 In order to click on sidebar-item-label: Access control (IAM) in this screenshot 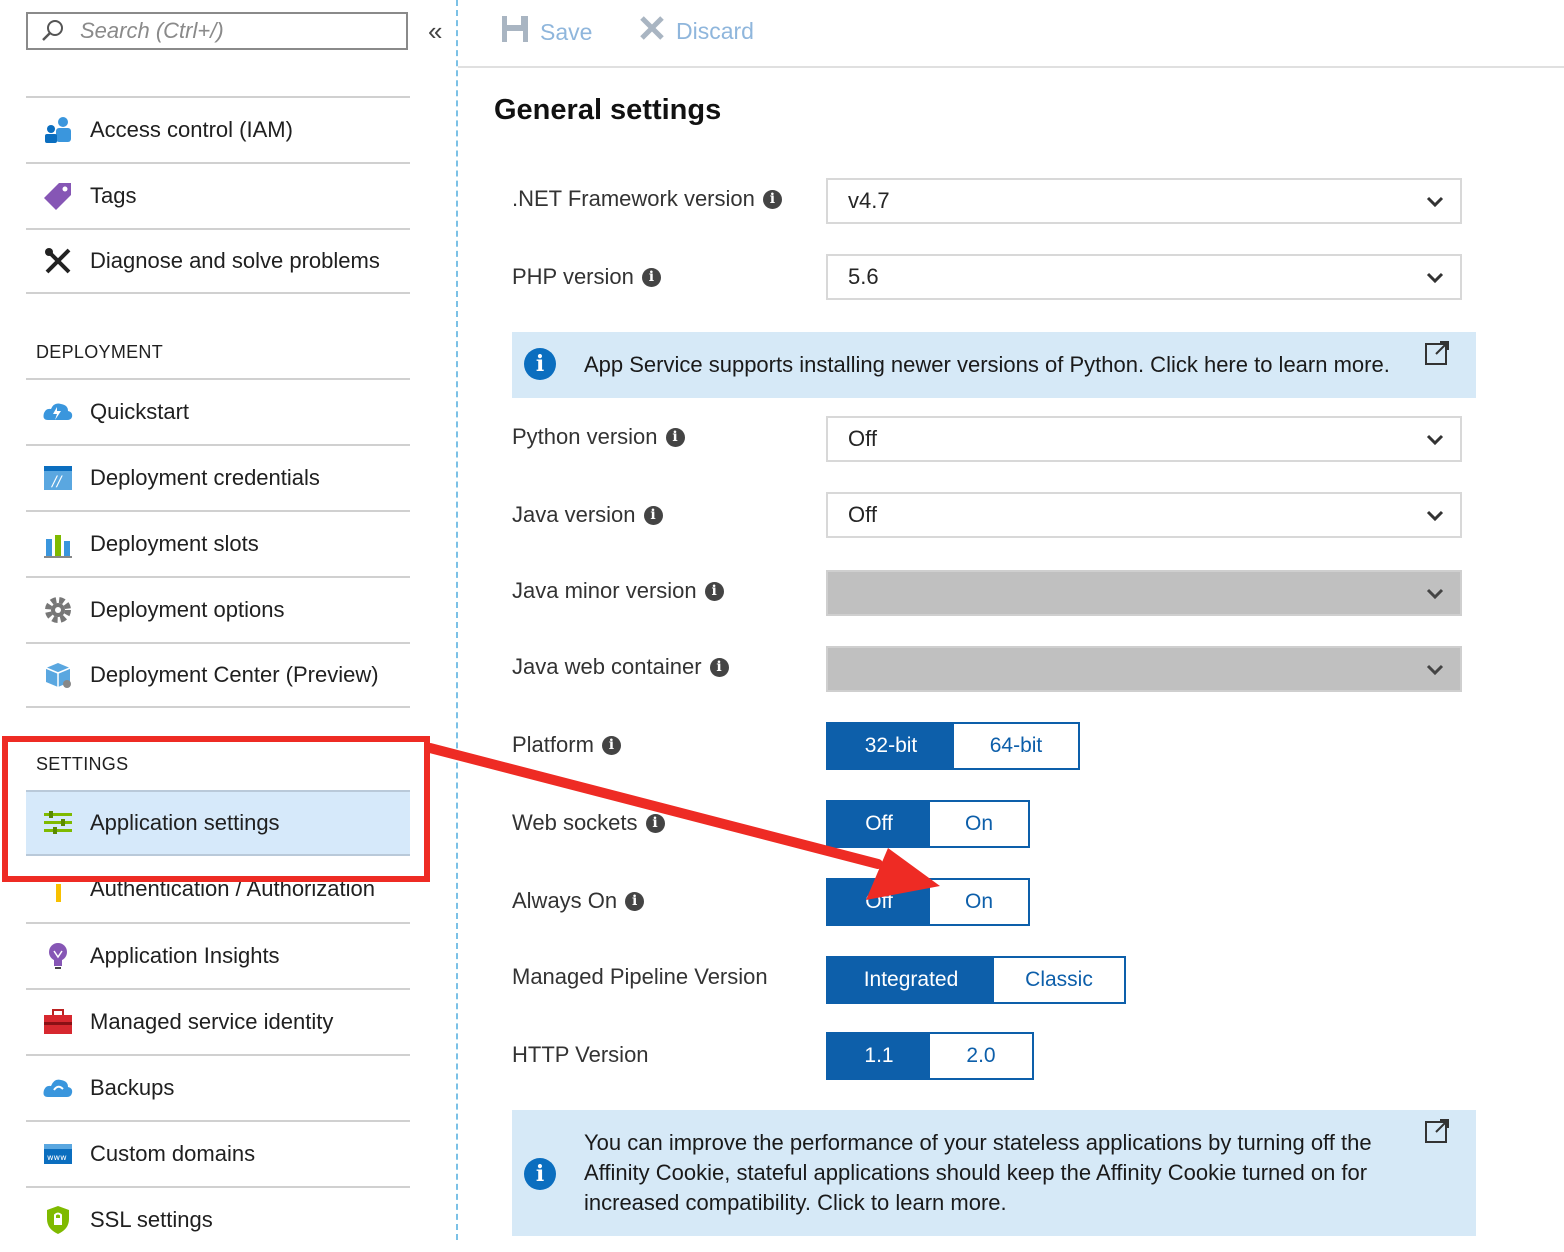, I will do `click(191, 129)`.